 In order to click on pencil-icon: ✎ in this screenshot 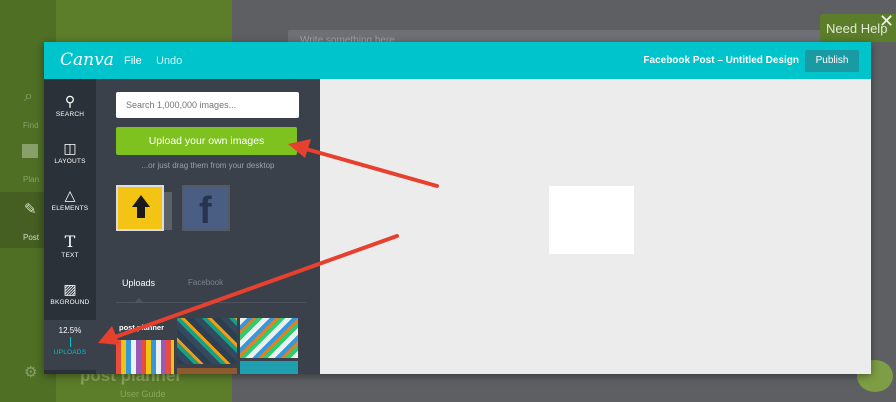, I will do `click(30, 209)`.